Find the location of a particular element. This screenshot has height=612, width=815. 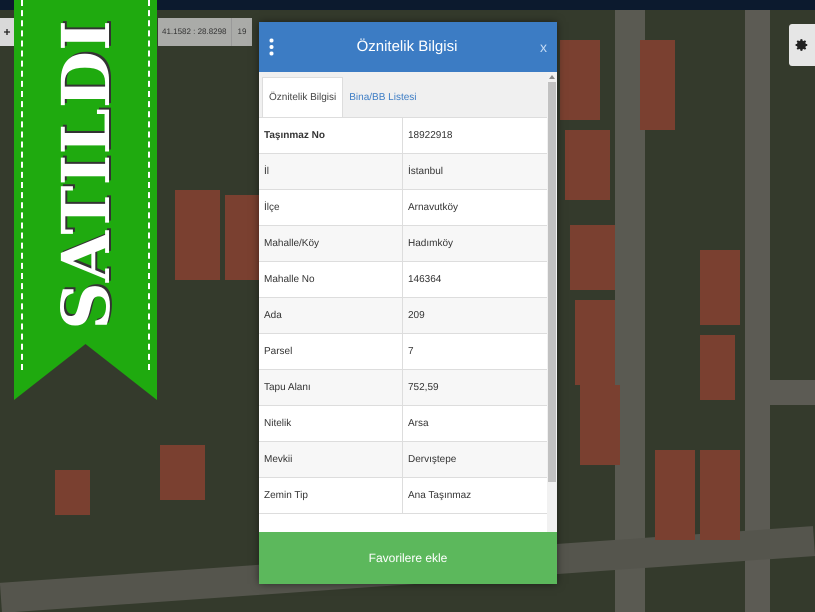

attribute-name: Mahalle/Köy is located at coordinates (331, 243).